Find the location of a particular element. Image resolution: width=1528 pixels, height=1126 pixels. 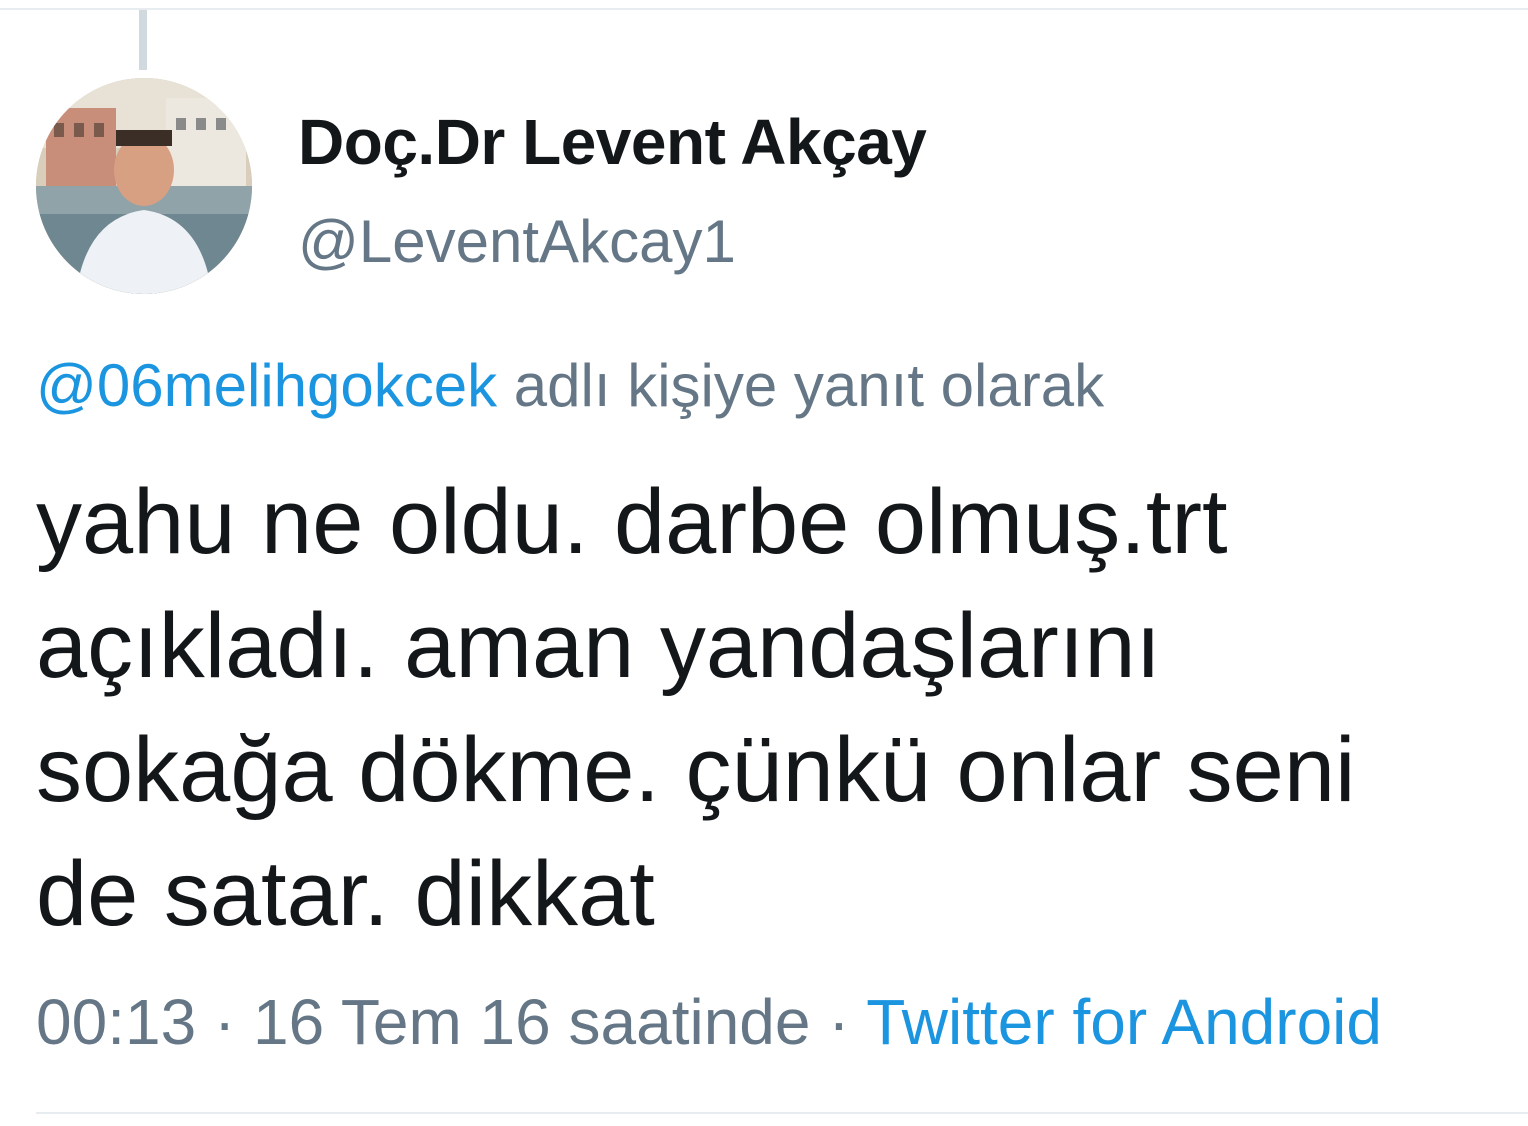

reply-context-text: adlı kişiye yanıt olarak is located at coordinates (801, 385).